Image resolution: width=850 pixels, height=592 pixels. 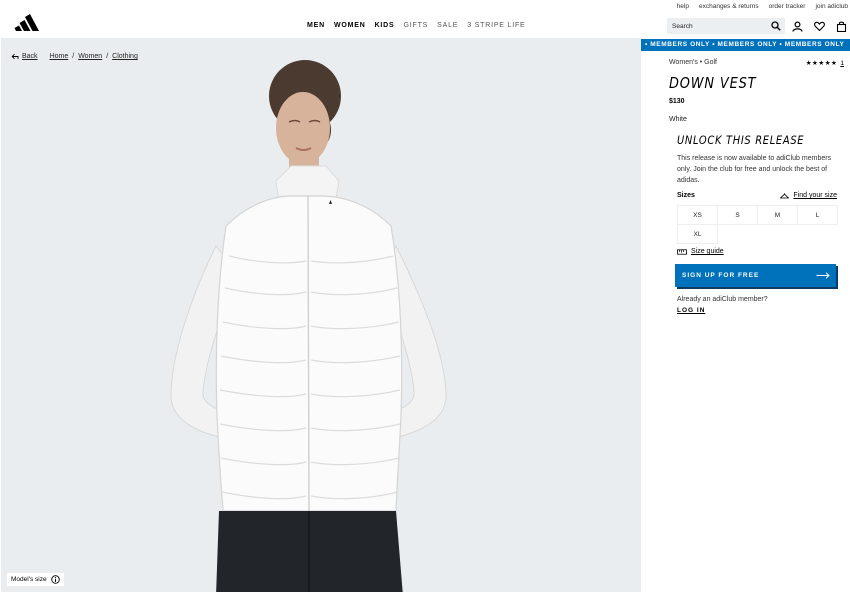 I want to click on size-guide-label: Size guide, so click(x=707, y=251).